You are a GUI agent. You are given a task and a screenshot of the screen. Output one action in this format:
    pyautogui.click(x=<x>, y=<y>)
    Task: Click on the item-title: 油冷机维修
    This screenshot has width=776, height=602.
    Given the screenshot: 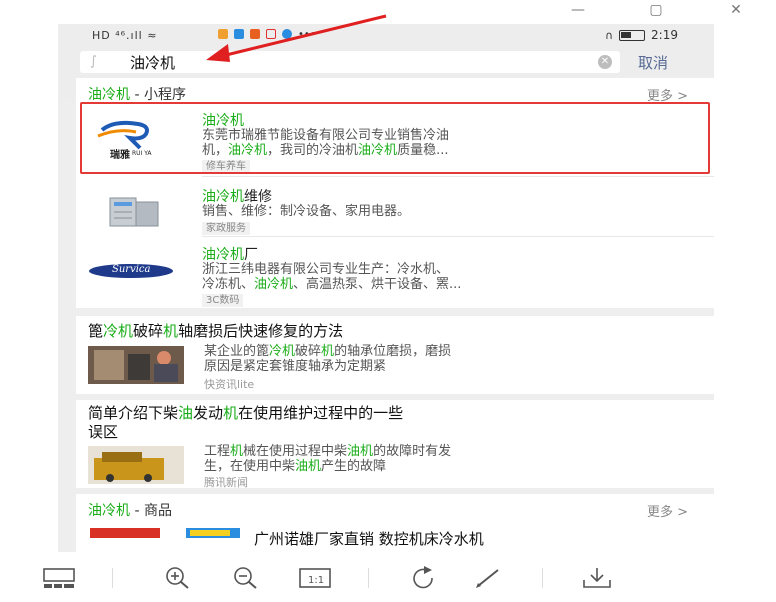 What is the action you would take?
    pyautogui.click(x=237, y=197)
    